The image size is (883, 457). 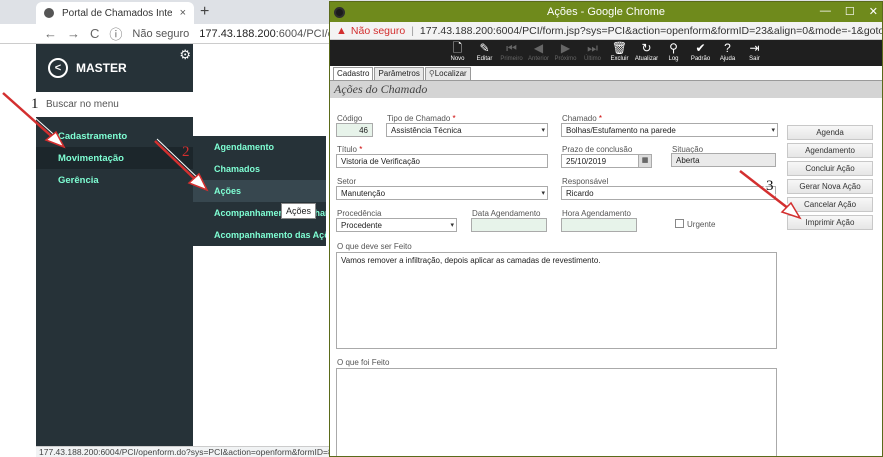 I want to click on field-label-codigo: Código, so click(x=350, y=118).